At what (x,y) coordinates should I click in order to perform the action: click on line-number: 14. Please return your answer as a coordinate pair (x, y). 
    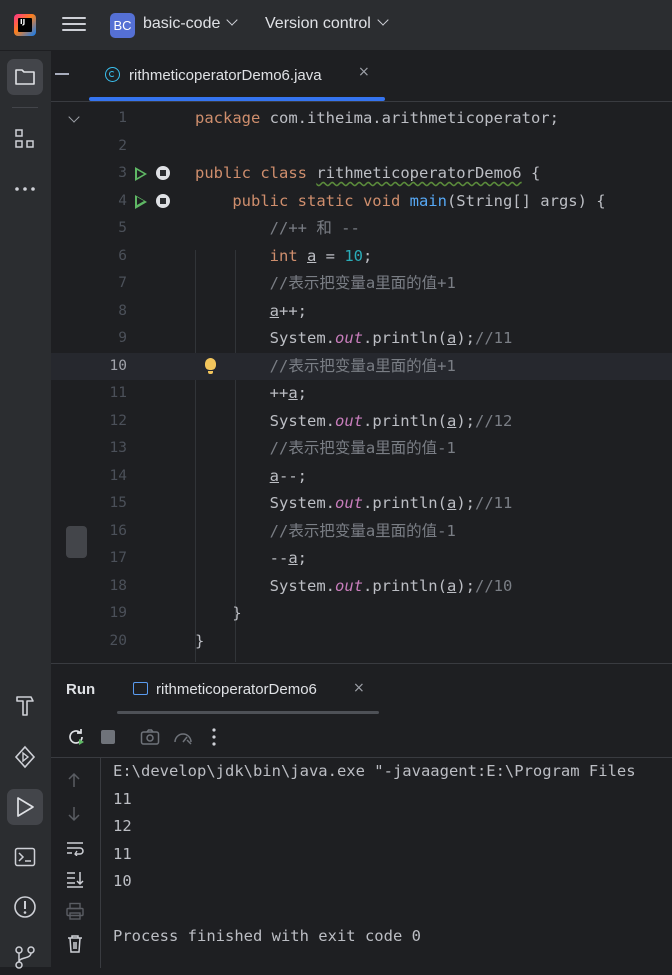
    Looking at the image, I should click on (113, 477).